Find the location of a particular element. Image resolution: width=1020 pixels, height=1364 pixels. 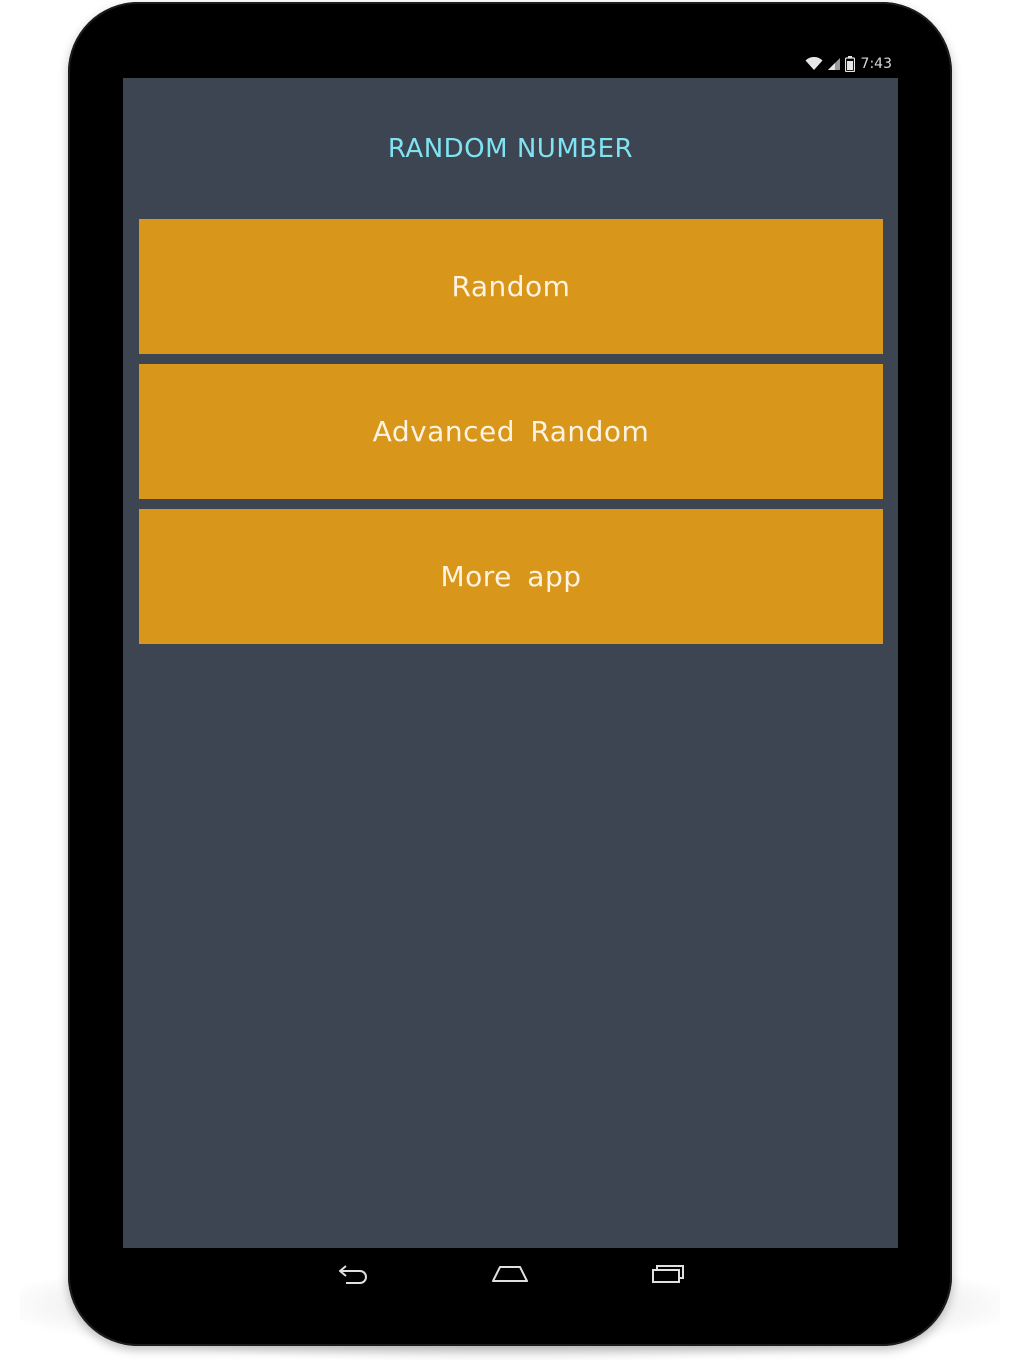

more-app-button: More app is located at coordinates (511, 576).